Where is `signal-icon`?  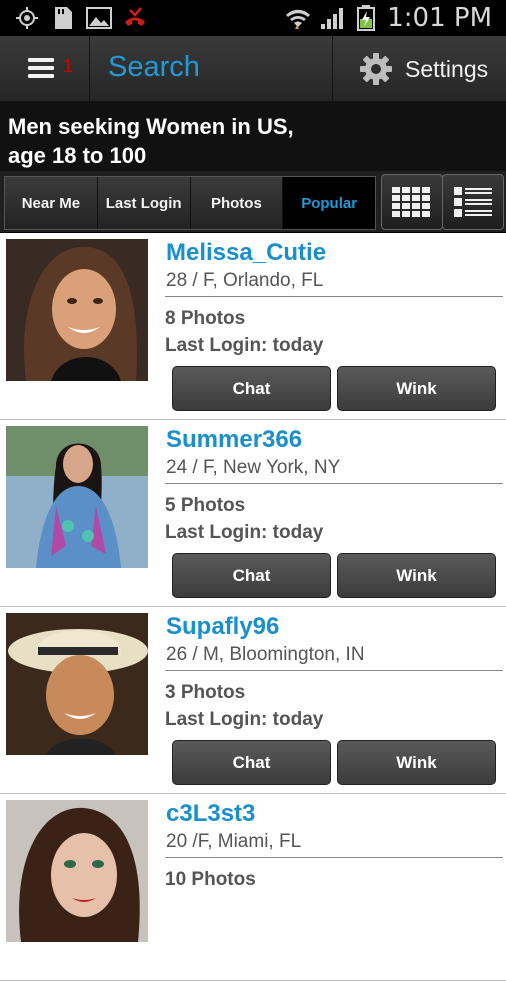 signal-icon is located at coordinates (332, 18).